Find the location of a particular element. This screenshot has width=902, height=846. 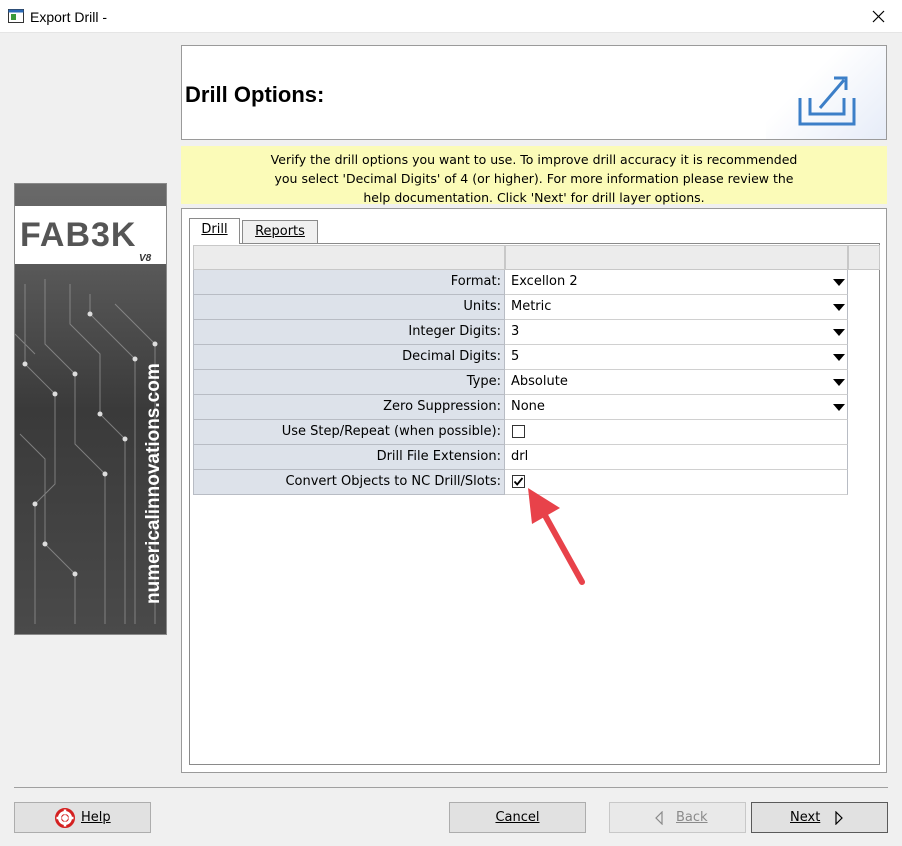

option-row-file-extension: Drill File Extension: drl is located at coordinates (520, 457).